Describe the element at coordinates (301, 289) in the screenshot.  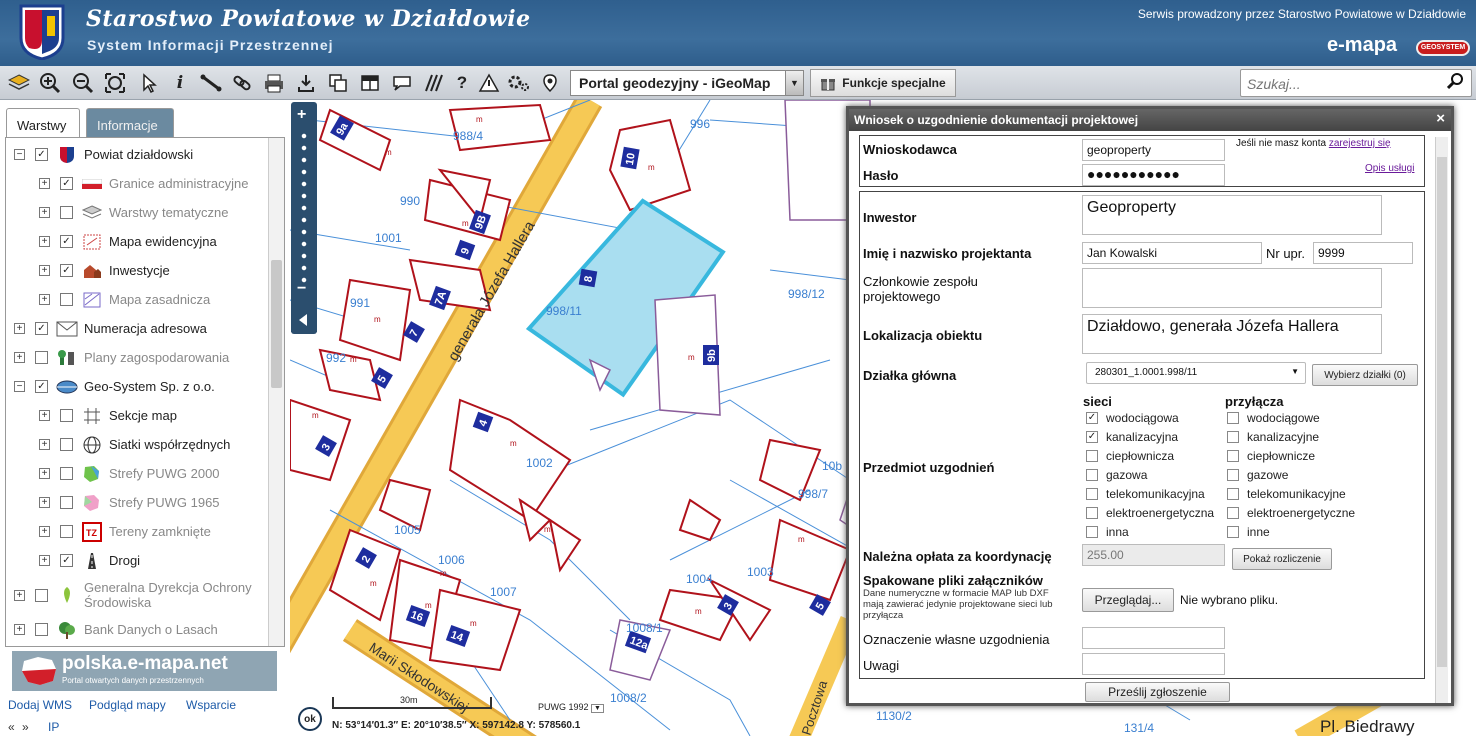
I see `zoom-minus-icon: −` at that location.